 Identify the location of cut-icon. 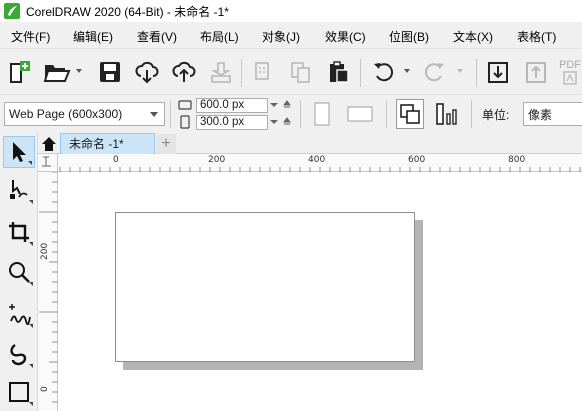
(262, 71).